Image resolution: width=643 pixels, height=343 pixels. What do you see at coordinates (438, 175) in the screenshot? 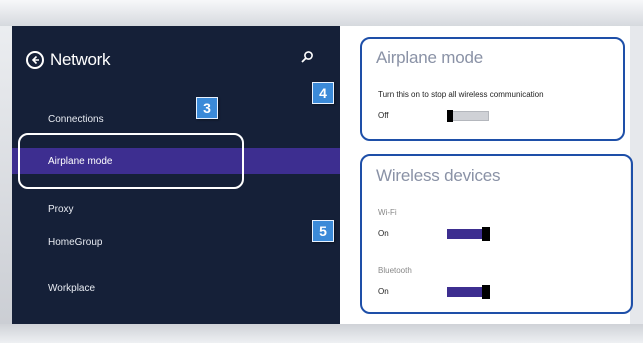
I see `wireless-devices-title: Wireless devices` at bounding box center [438, 175].